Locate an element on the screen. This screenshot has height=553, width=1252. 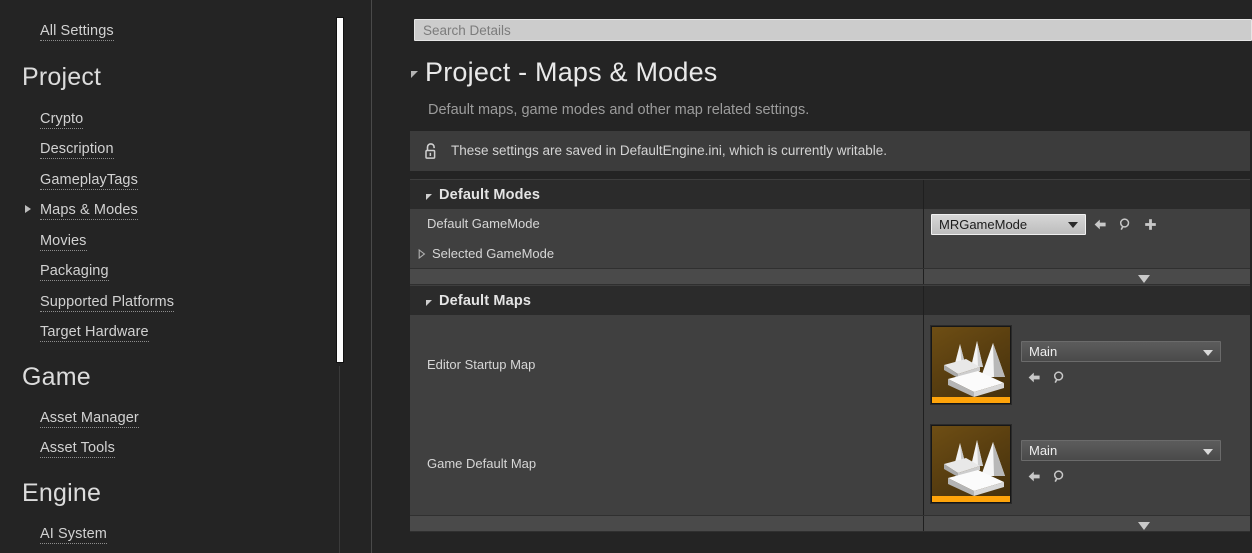
sidebar-item-label: Asset Manager is located at coordinates (89, 419).